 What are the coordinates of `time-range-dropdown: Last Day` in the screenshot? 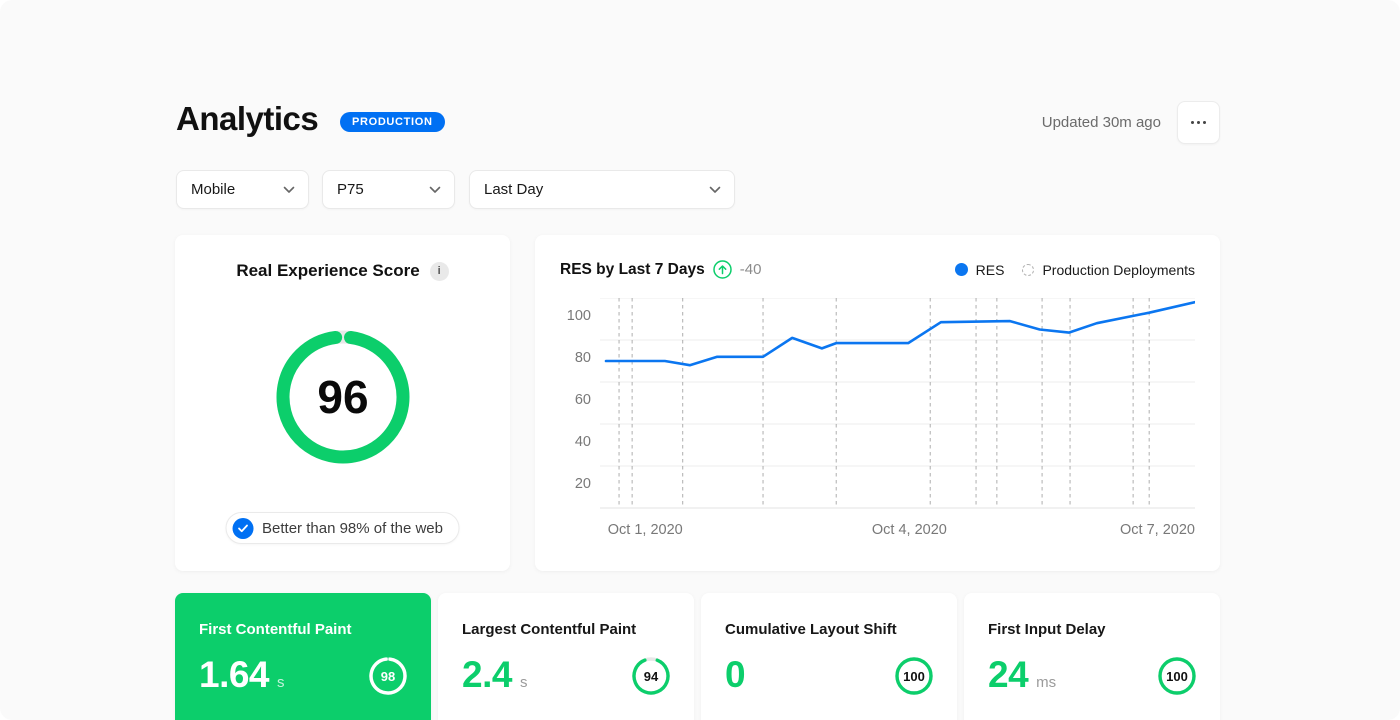 It's located at (602, 189).